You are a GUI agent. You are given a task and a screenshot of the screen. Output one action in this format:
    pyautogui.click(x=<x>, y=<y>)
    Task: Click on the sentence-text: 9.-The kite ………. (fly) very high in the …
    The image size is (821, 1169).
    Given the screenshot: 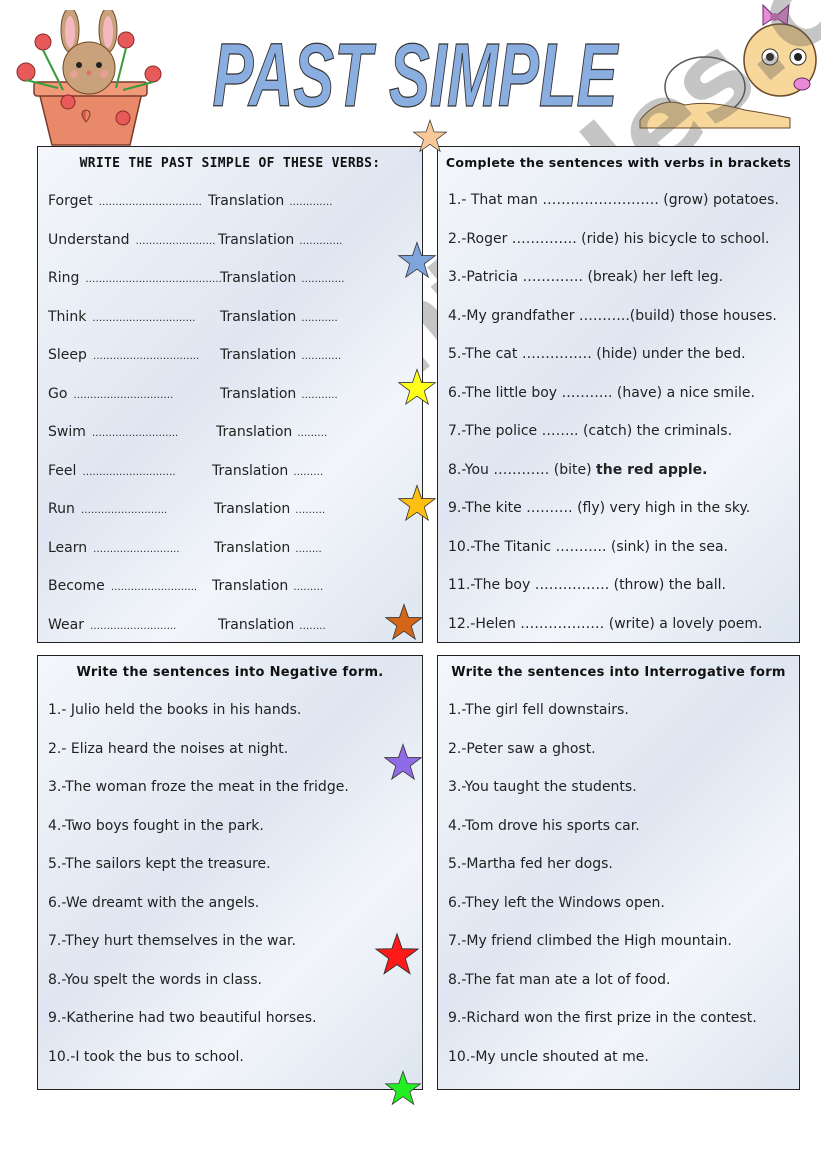 What is the action you would take?
    pyautogui.click(x=599, y=508)
    